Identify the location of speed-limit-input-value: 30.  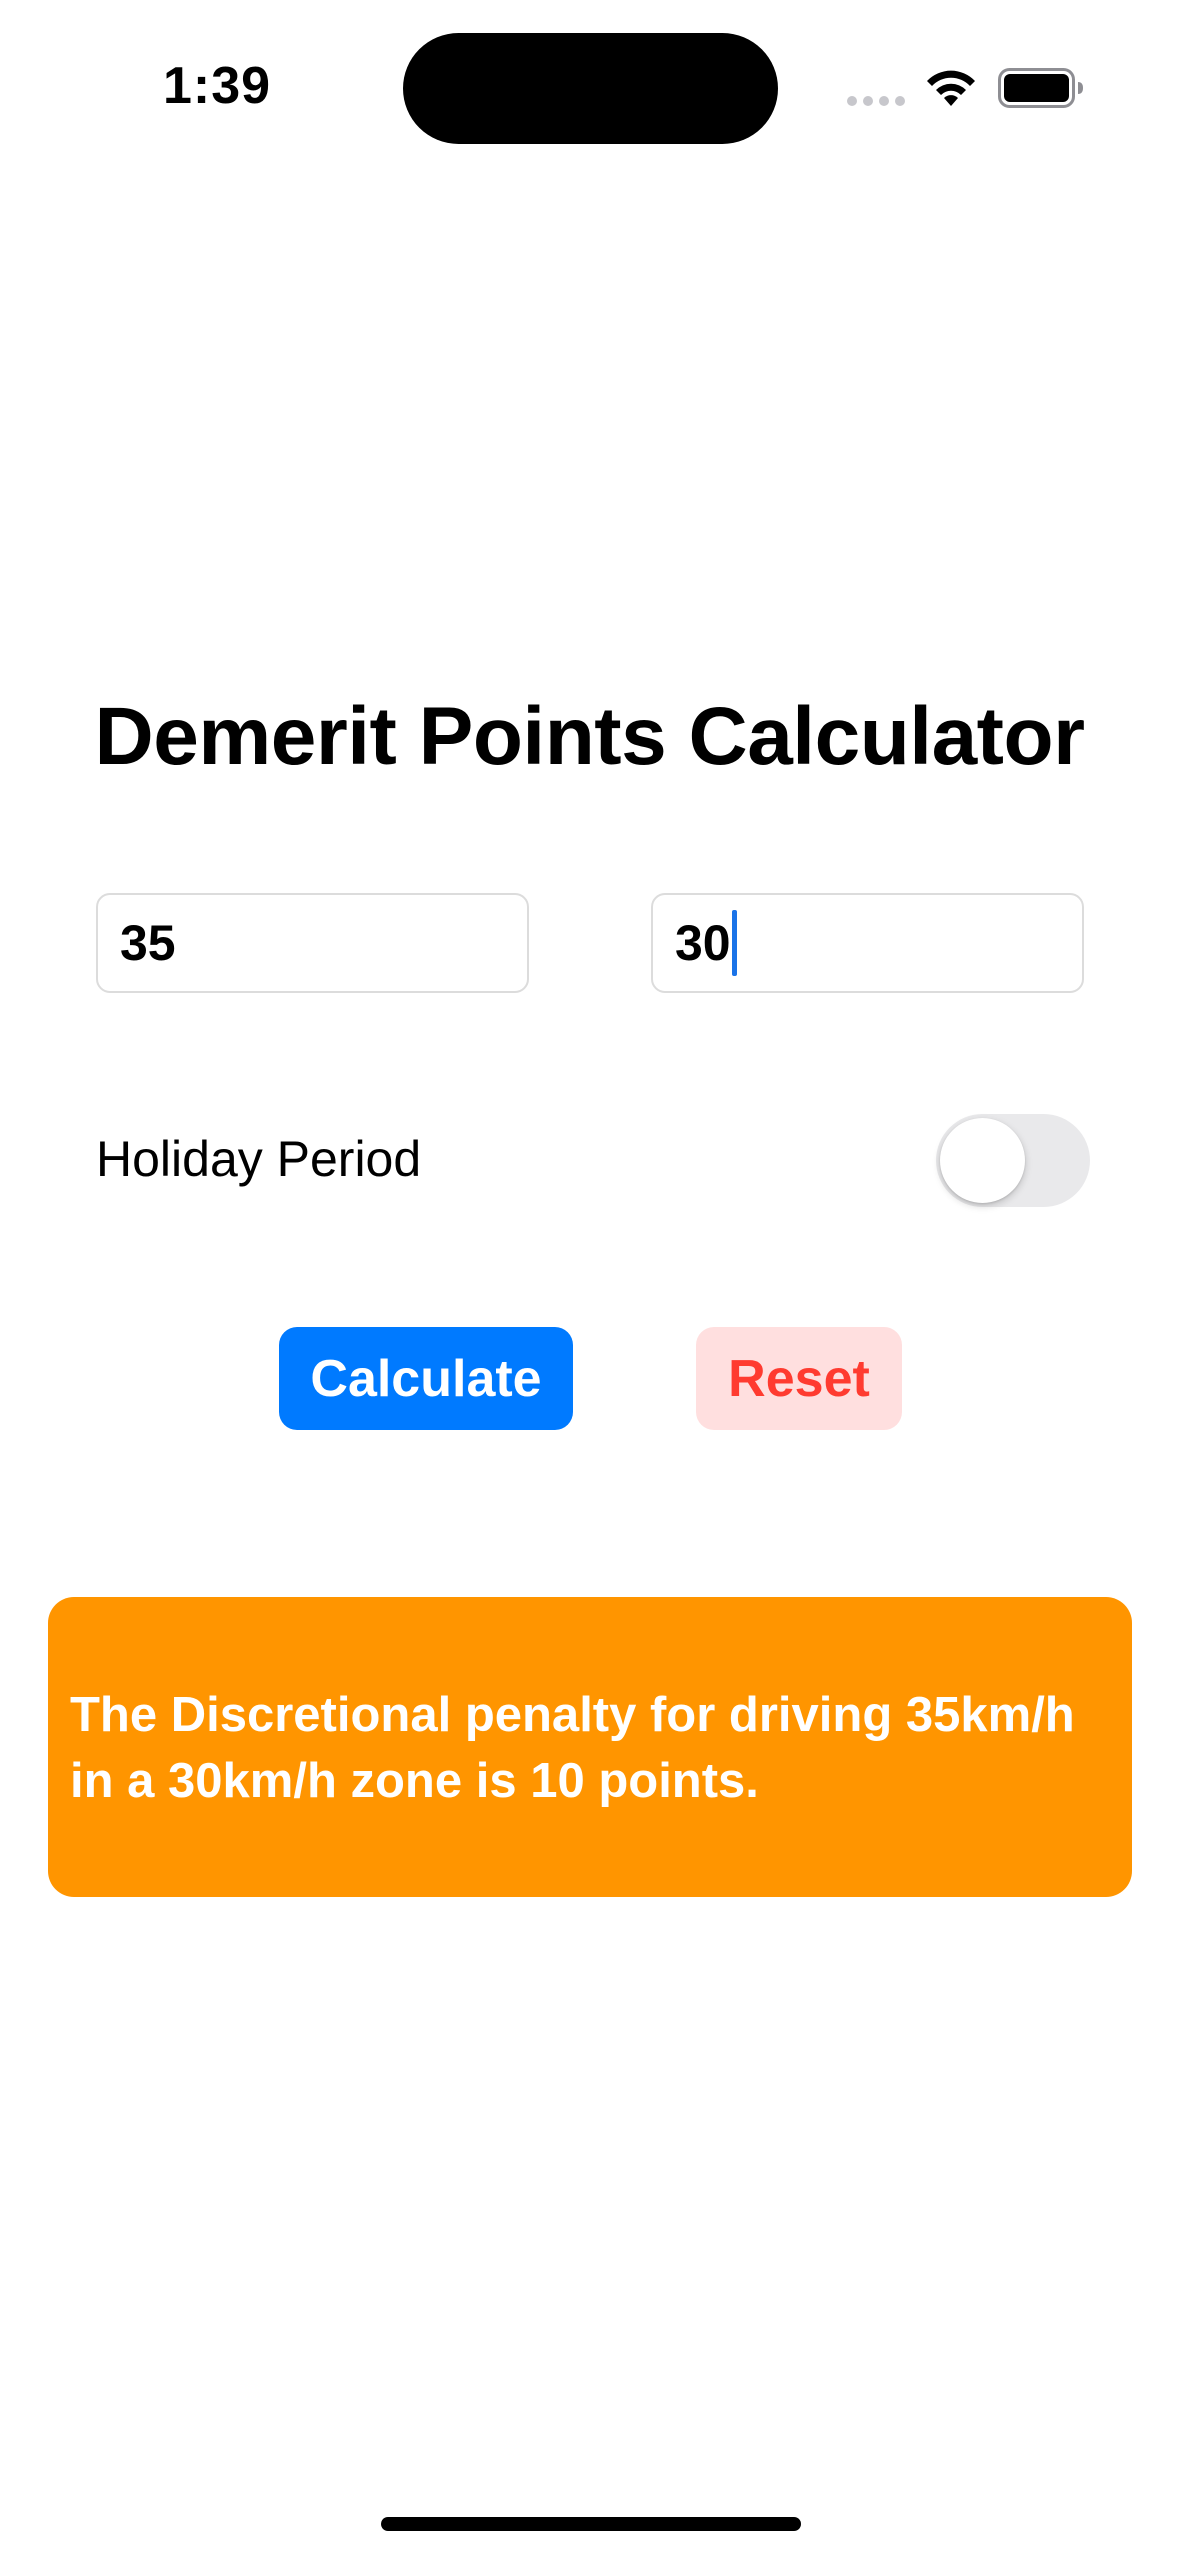
(703, 943).